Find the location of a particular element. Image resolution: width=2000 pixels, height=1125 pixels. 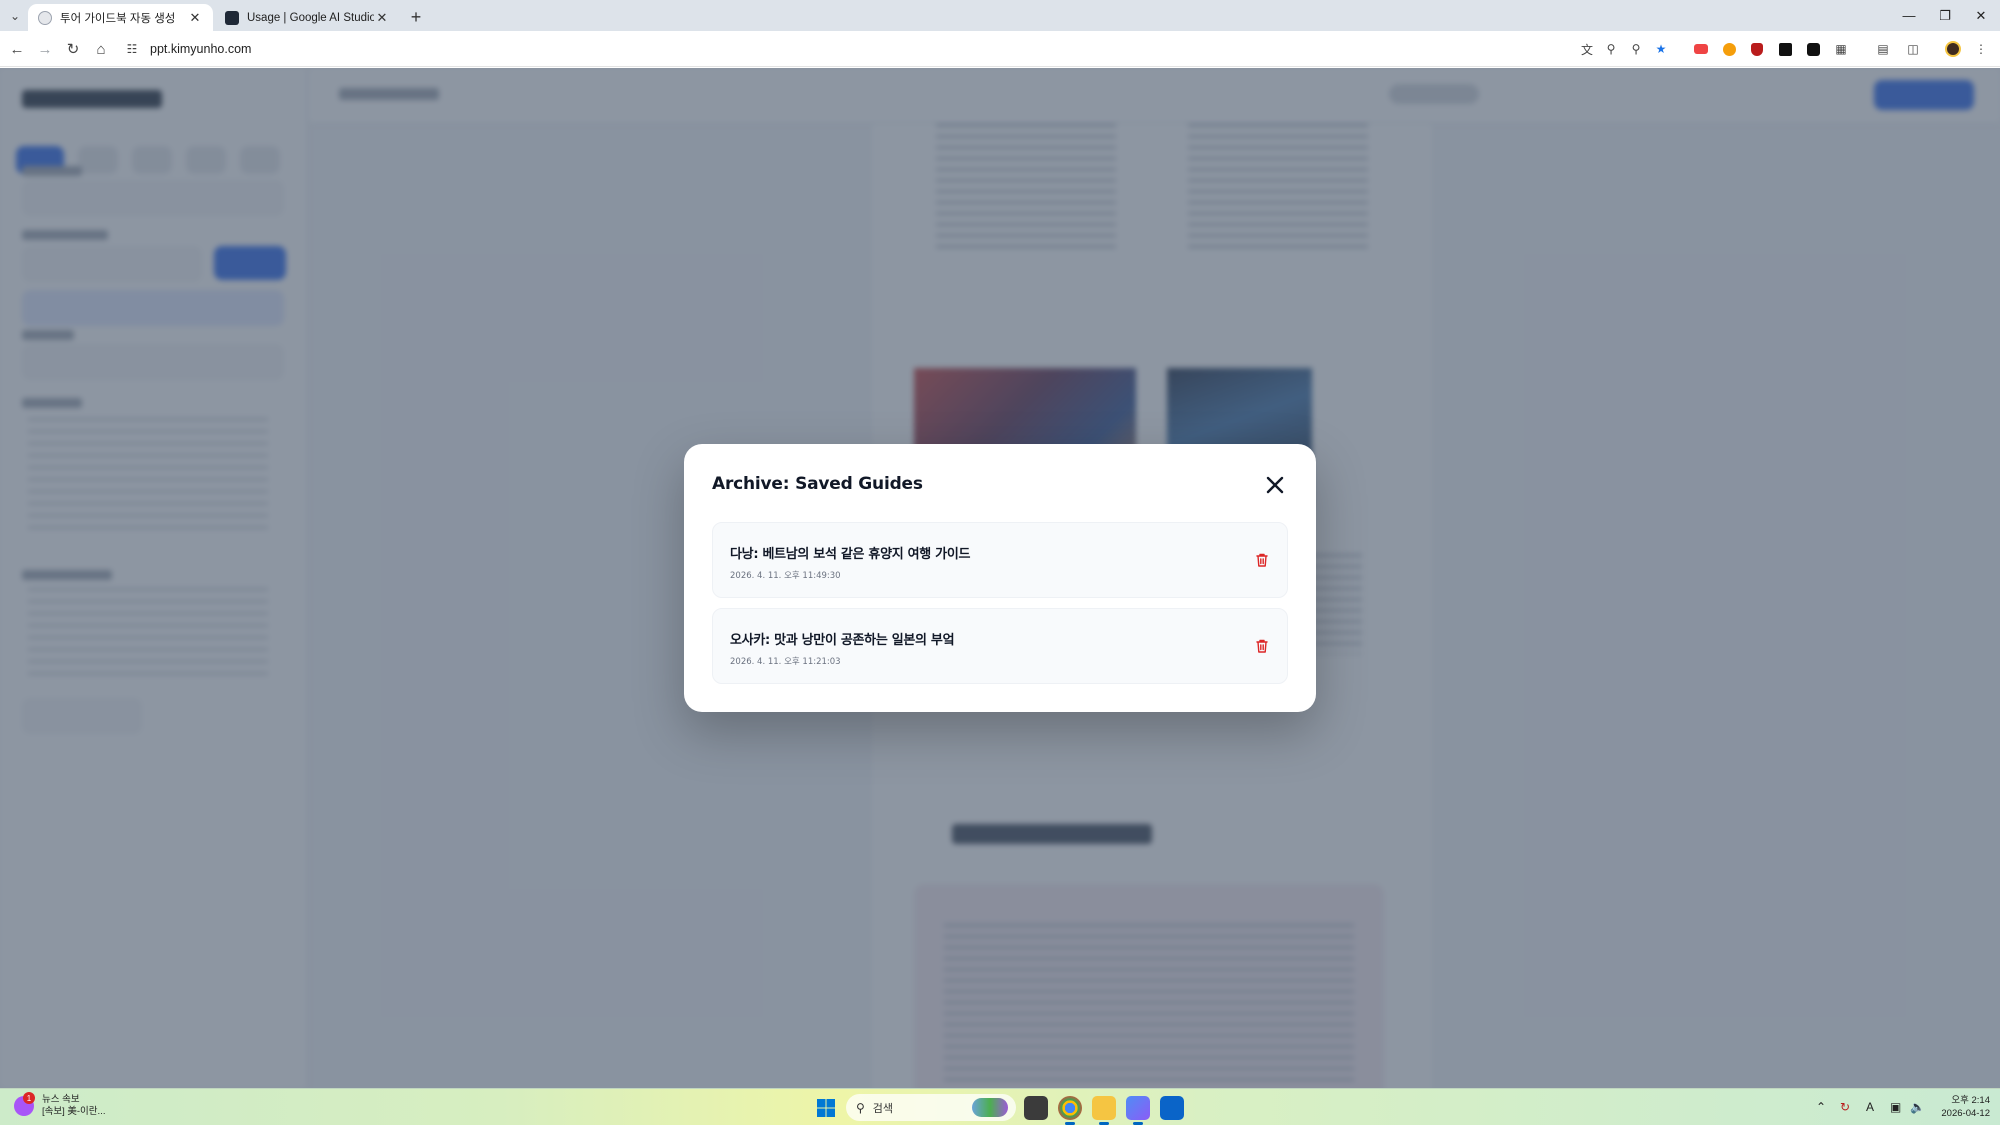

clock-time: 오후 2:14 is located at coordinates (1970, 1100).